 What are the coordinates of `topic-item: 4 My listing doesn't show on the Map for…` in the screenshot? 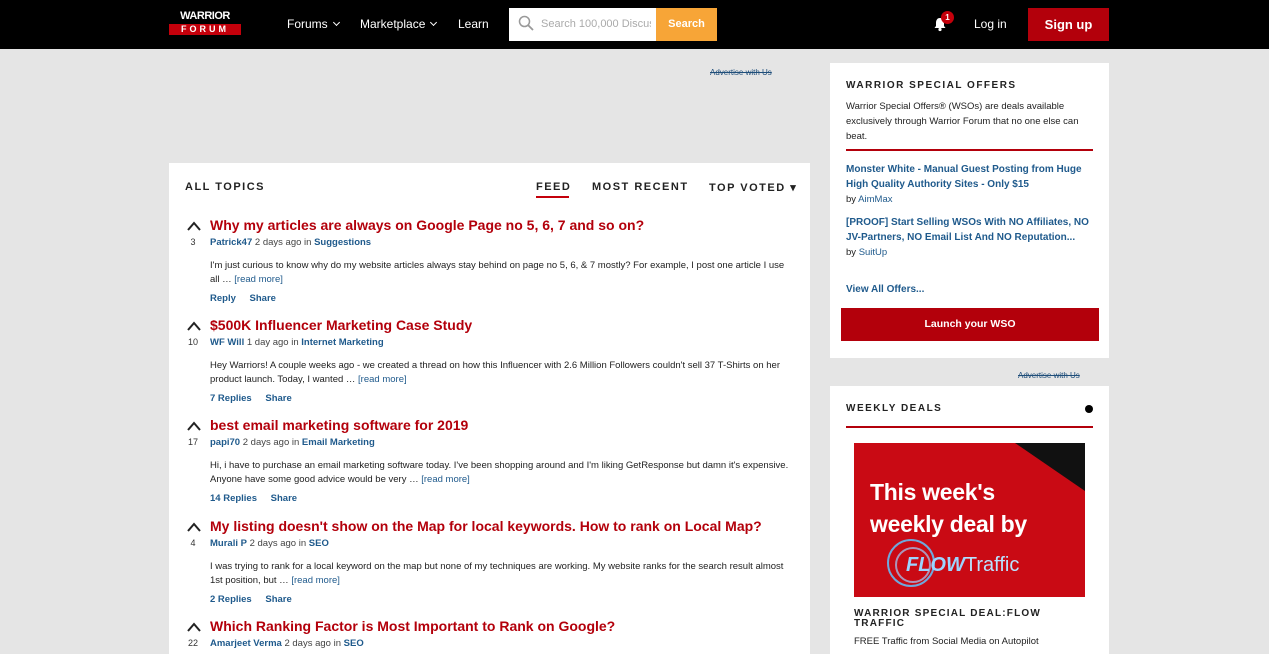 It's located at (489, 564).